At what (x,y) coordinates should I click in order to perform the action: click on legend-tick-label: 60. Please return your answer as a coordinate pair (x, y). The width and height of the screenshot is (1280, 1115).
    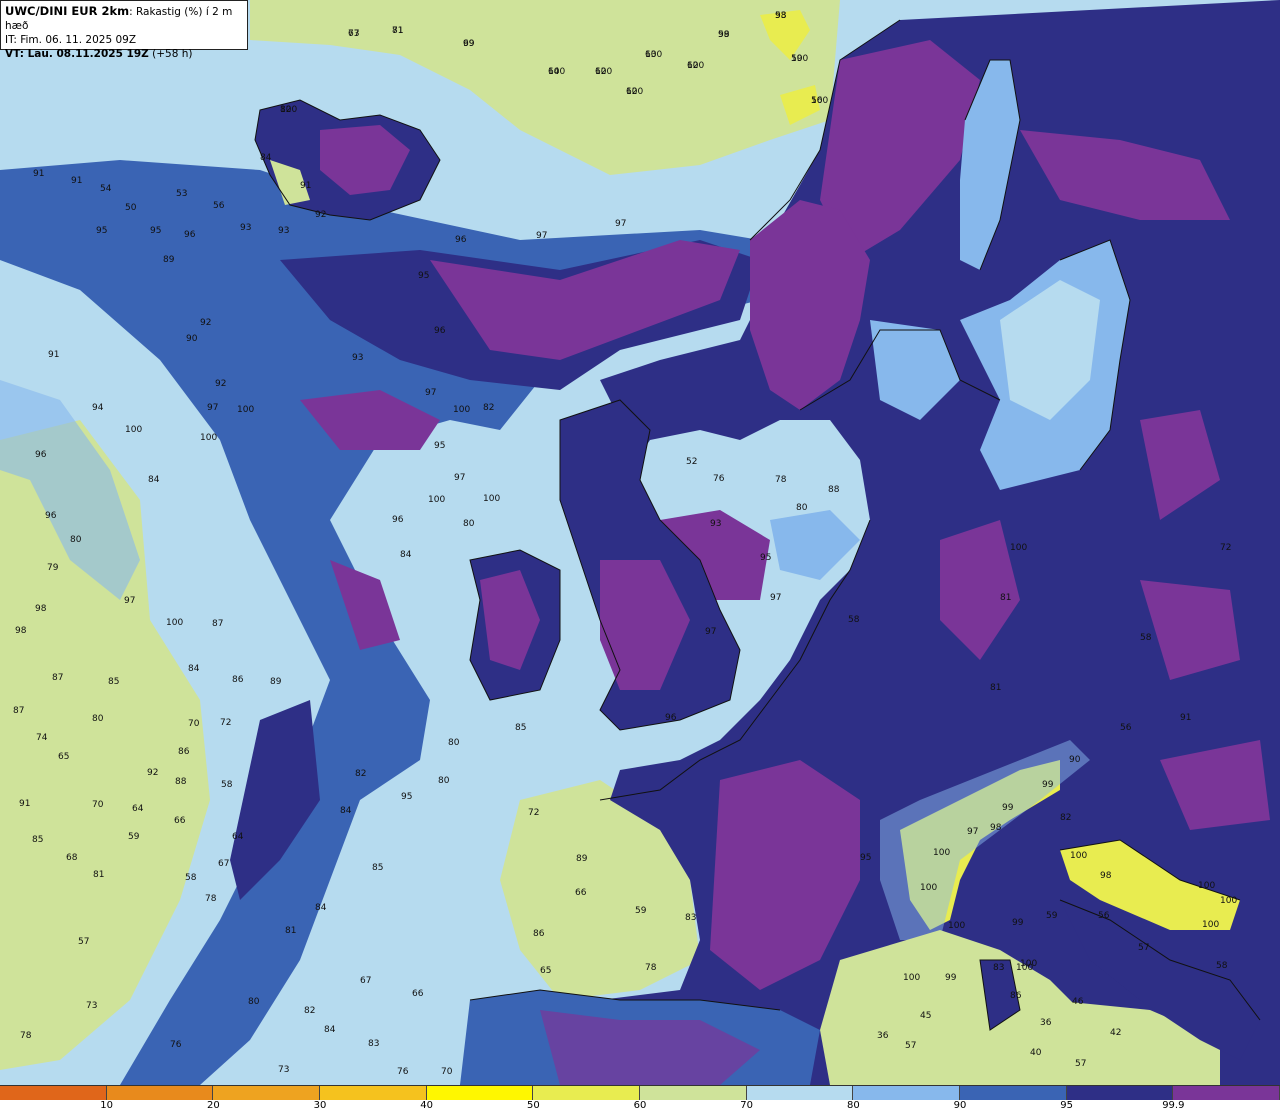
    Looking at the image, I should click on (640, 1105).